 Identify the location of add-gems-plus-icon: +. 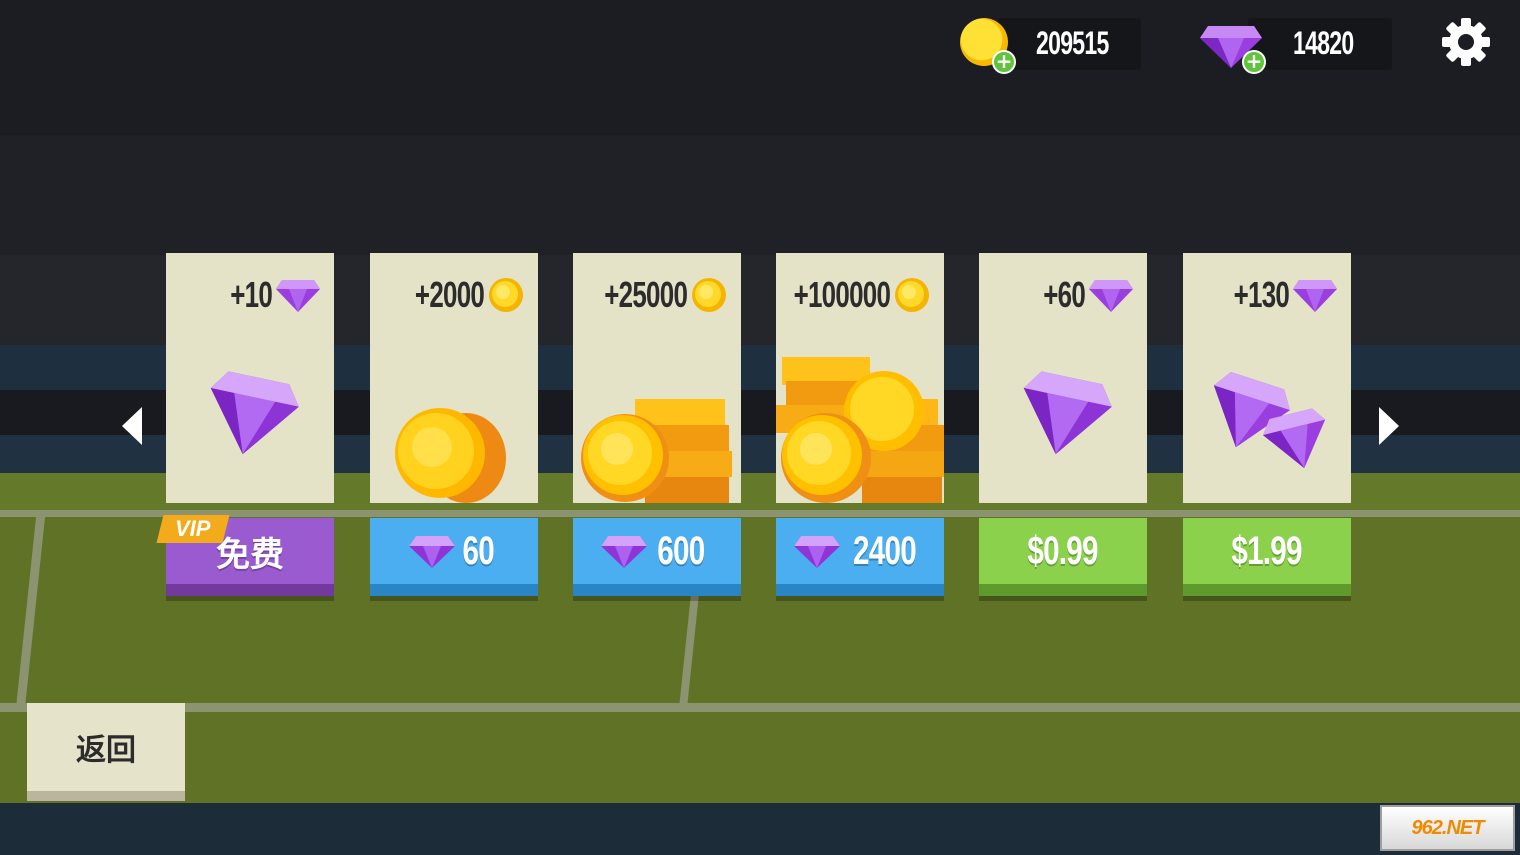
(1254, 62).